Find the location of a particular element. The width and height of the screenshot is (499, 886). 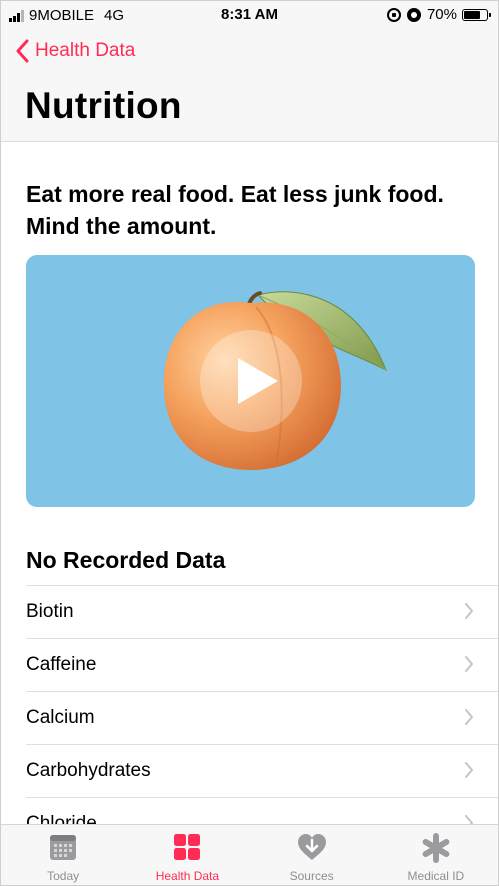

tab-label: Sources is located at coordinates (311, 876).